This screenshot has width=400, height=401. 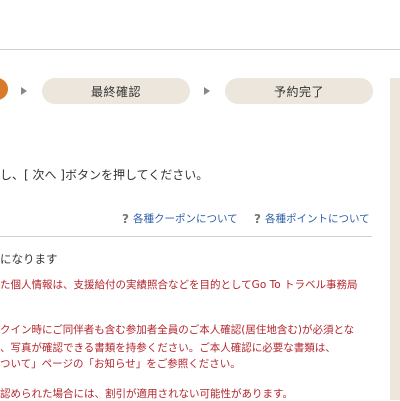 I want to click on notice-heading: になります, so click(x=29, y=259).